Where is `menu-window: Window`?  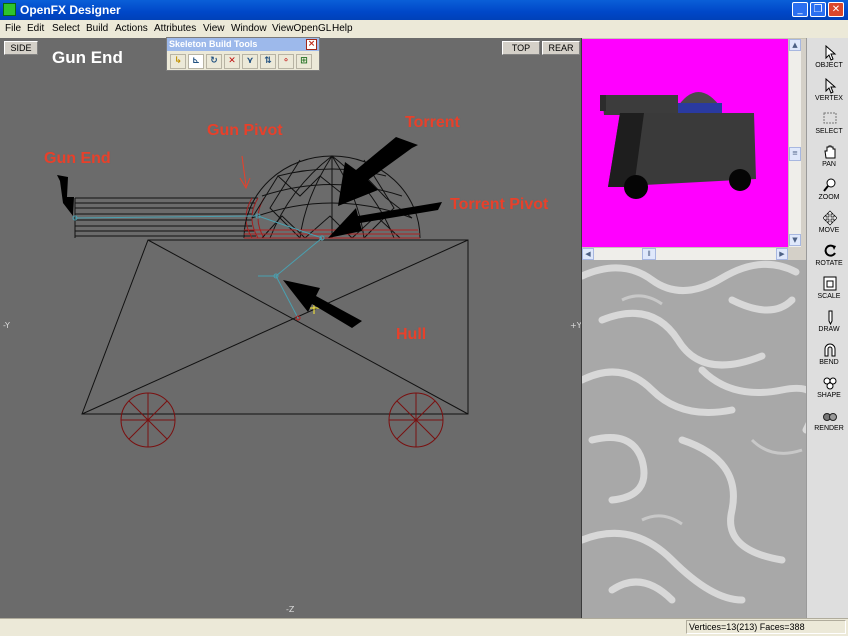
menu-window: Window is located at coordinates (249, 29).